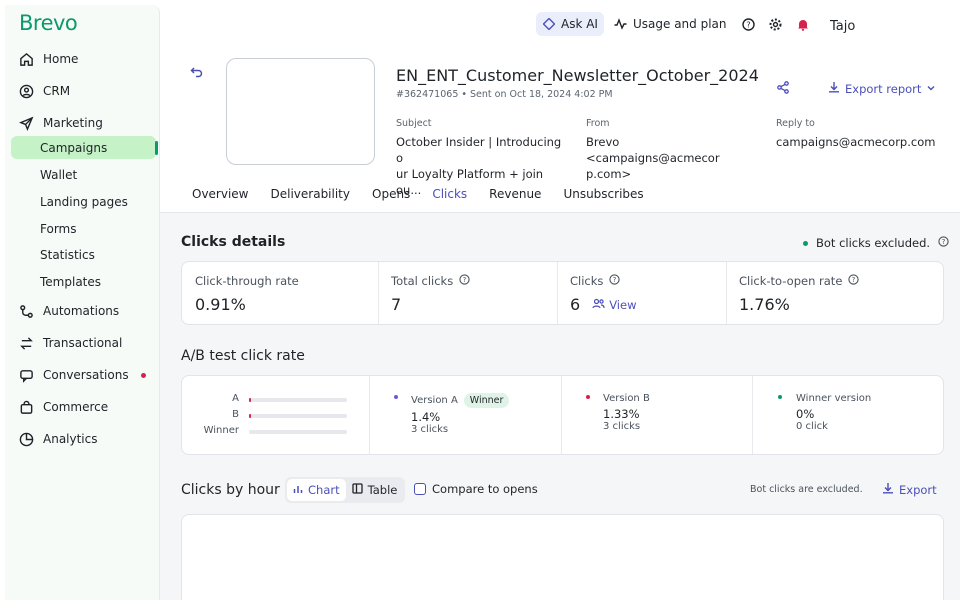 This screenshot has height=600, width=960. What do you see at coordinates (83, 254) in the screenshot?
I see `sidebar-sub-statistics: Statistics` at bounding box center [83, 254].